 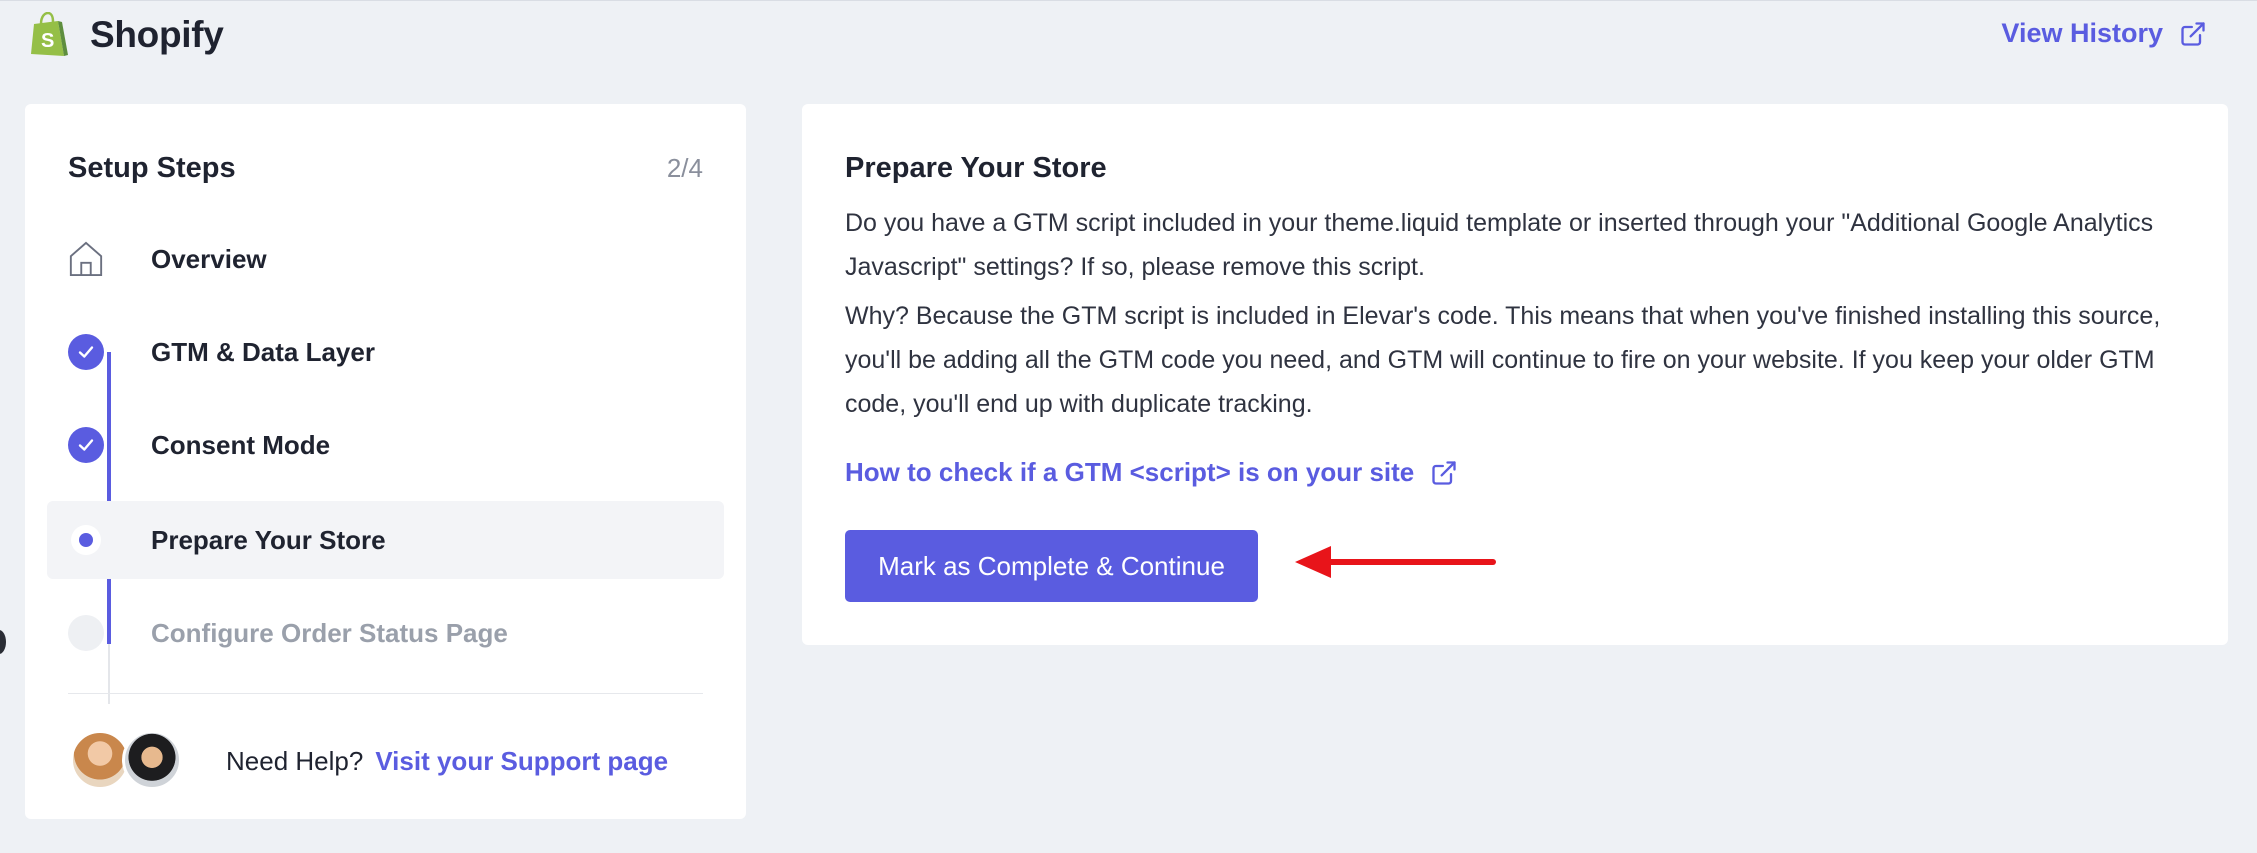 I want to click on help-text: Need Help?, so click(x=295, y=760).